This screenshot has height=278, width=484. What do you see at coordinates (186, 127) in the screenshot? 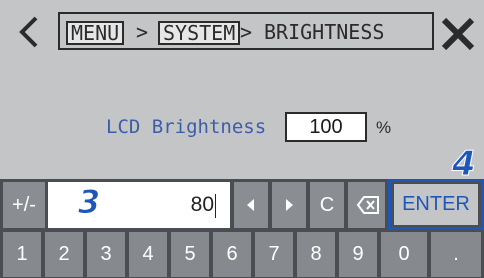
I see `lcd-brightness-label: LCD Brightness` at bounding box center [186, 127].